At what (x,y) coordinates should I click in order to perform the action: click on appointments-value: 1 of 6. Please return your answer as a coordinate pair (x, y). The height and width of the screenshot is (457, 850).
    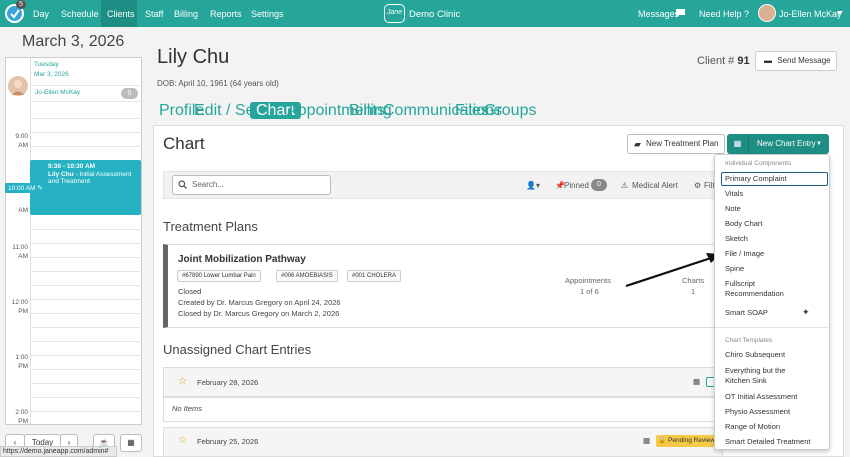
    Looking at the image, I should click on (589, 291).